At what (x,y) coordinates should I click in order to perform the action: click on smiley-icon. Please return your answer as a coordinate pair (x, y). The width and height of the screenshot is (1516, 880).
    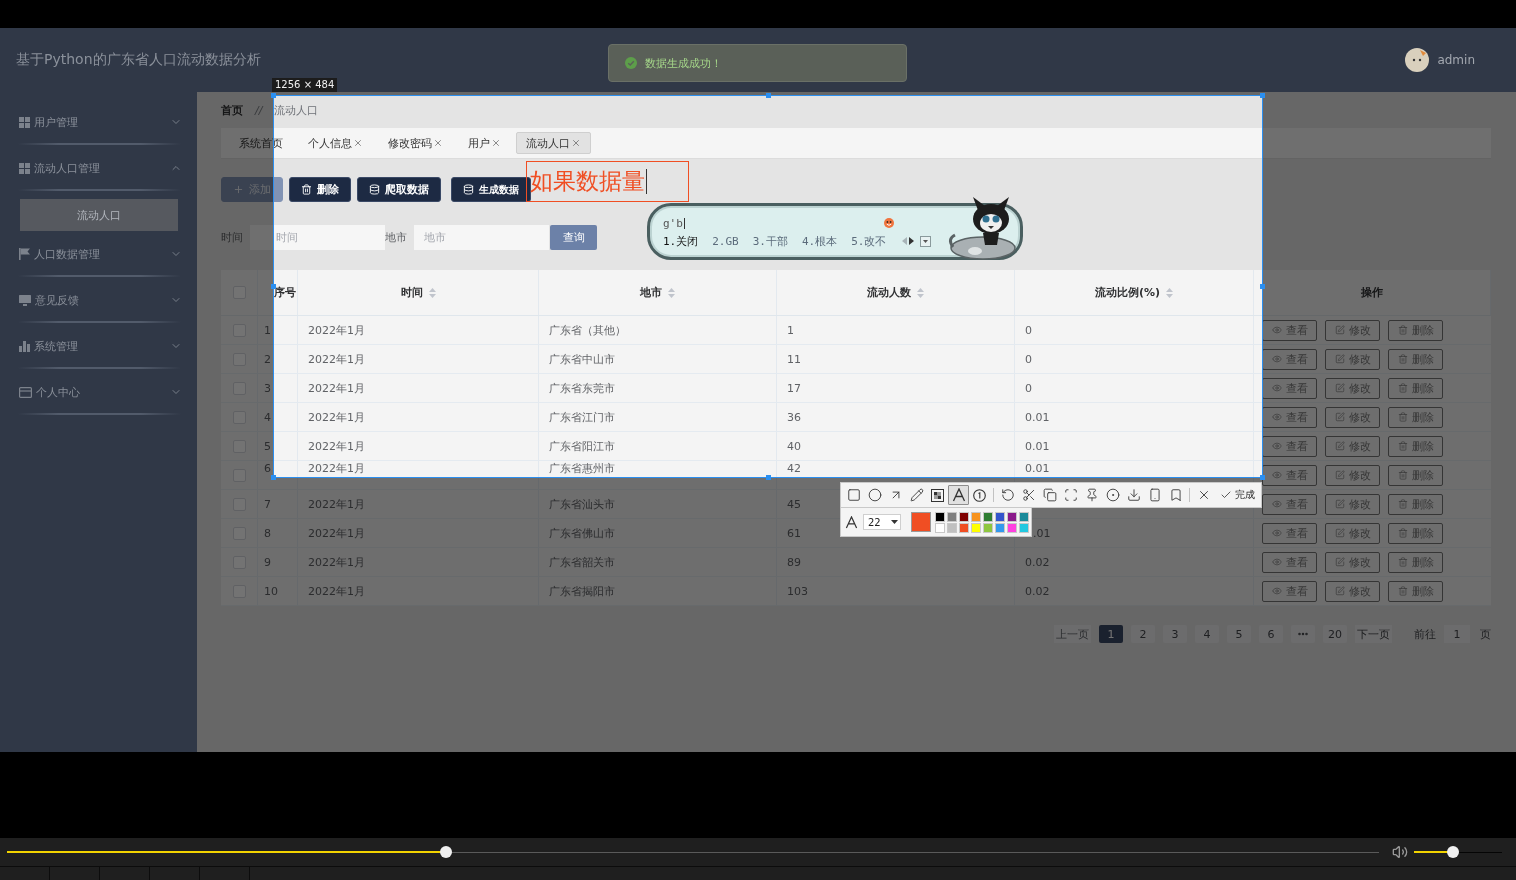
    Looking at the image, I should click on (889, 223).